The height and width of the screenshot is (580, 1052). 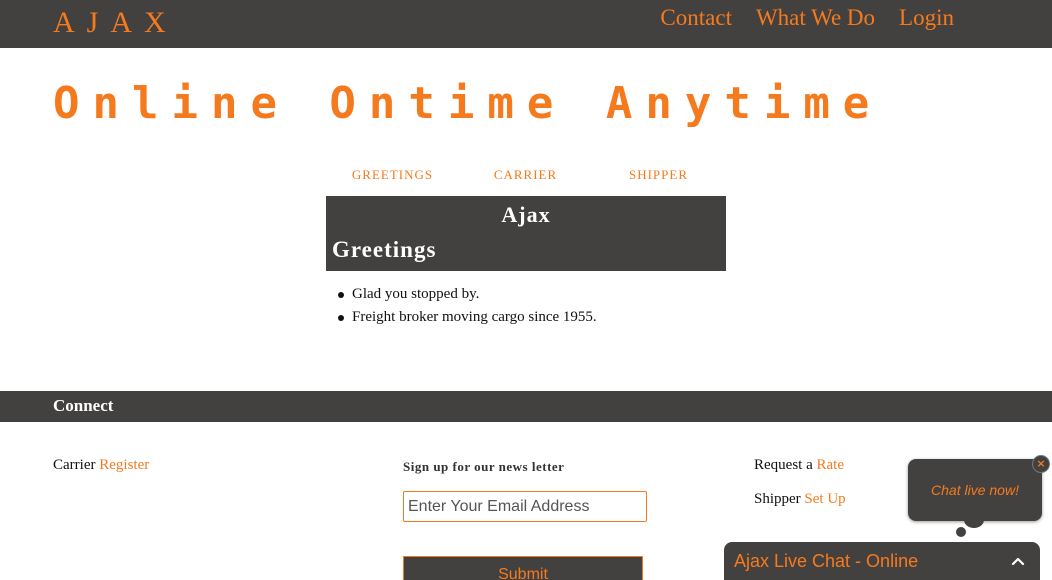 I want to click on hero-title: Online Ontime Anytime, so click(x=468, y=103).